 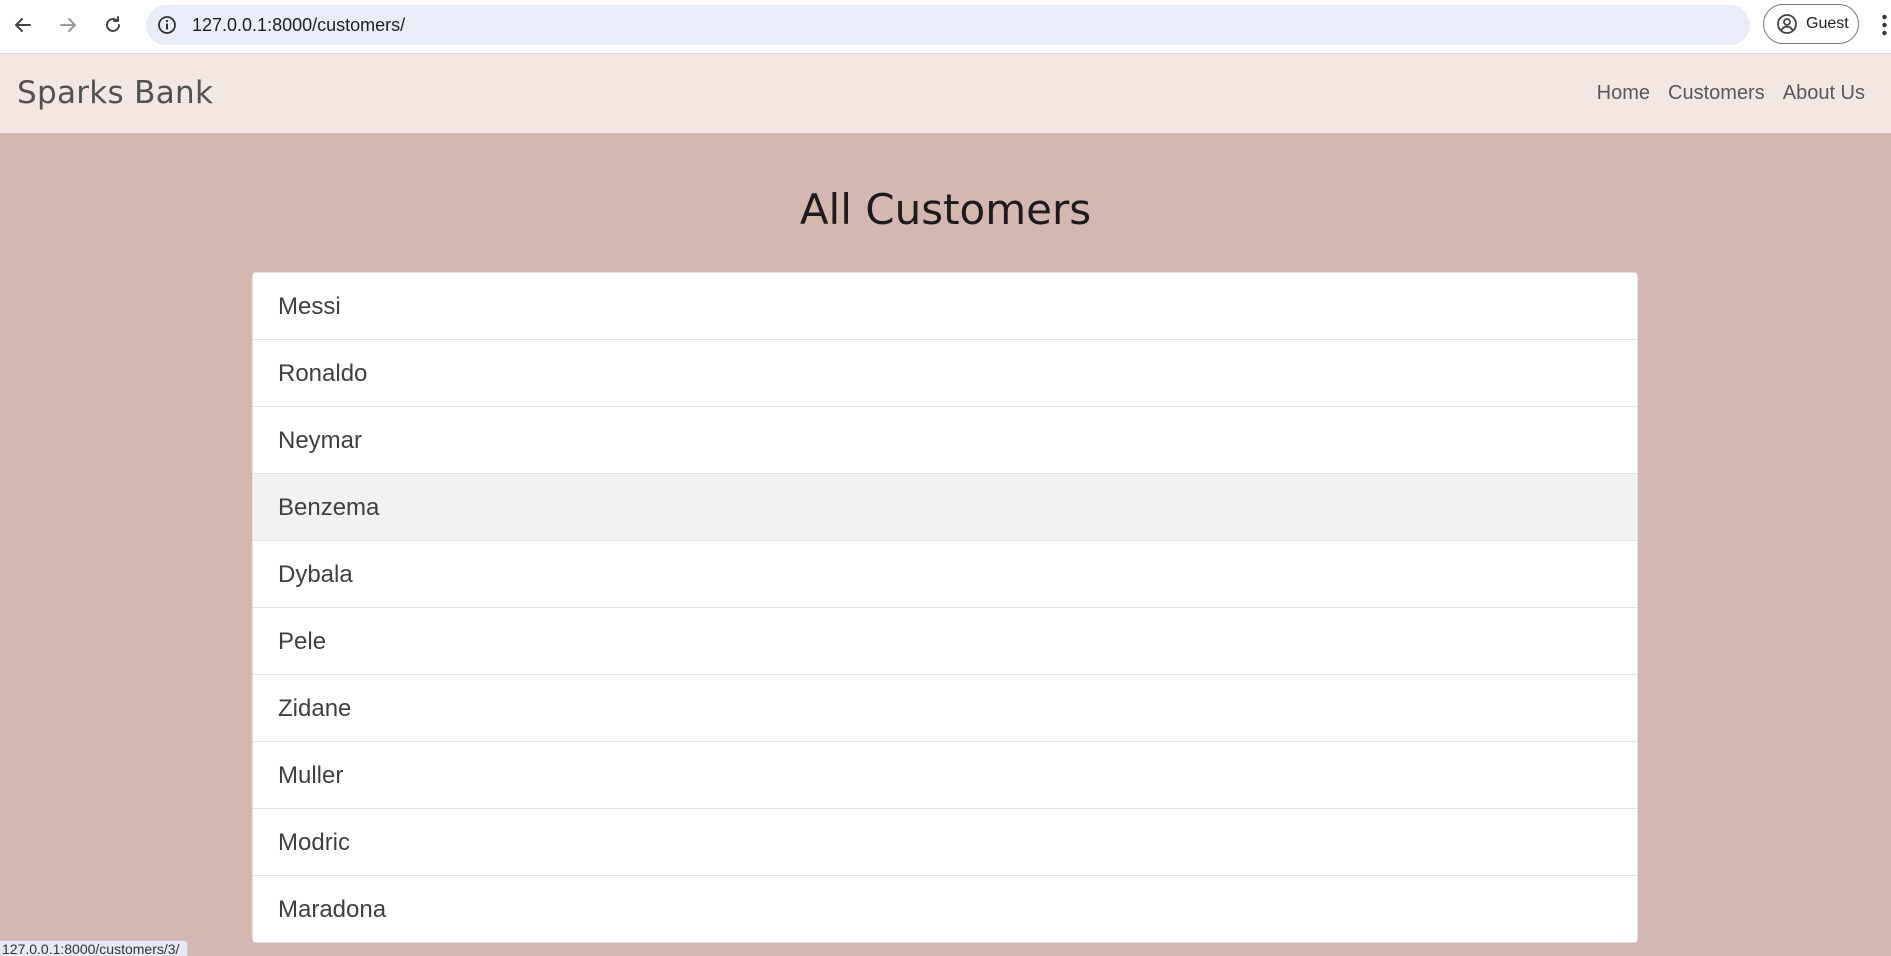 I want to click on browser-toolbar: 127.0.0.1:8000/customers/ Guest, so click(x=945, y=27).